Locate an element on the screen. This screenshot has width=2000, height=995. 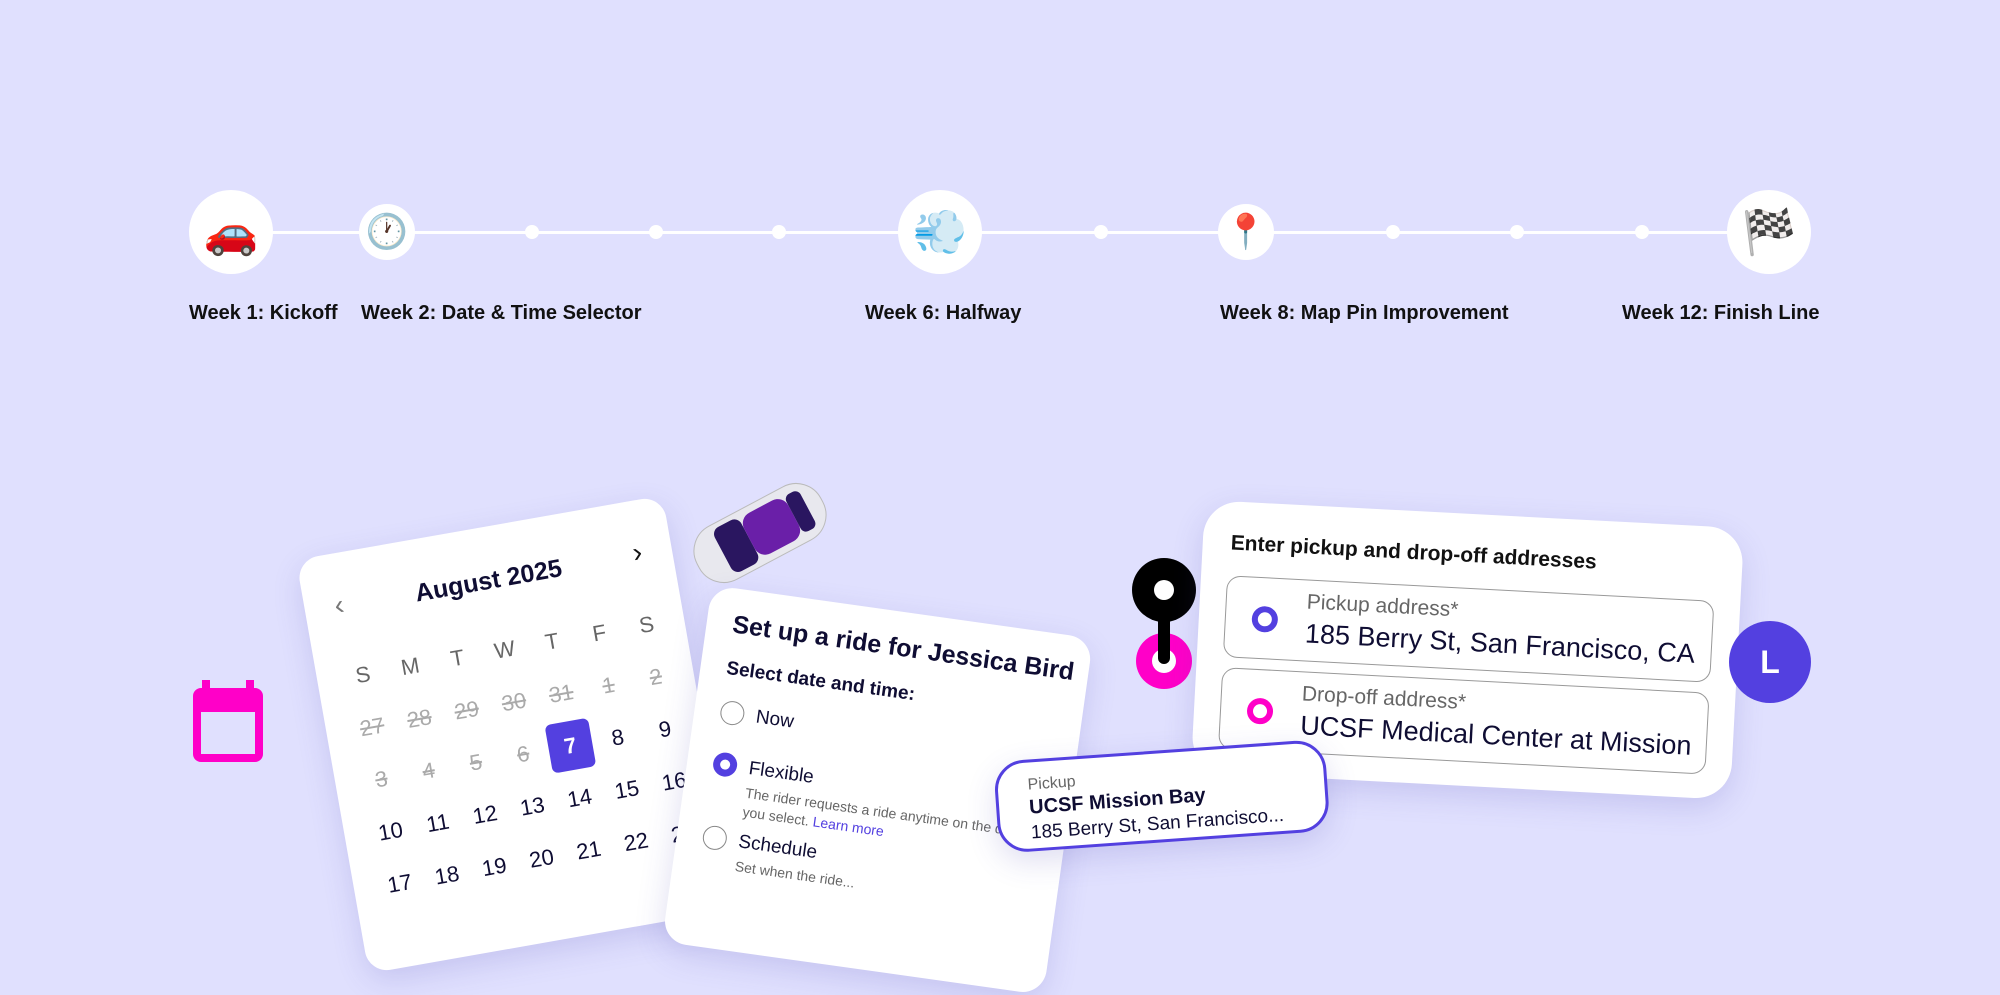
calendar-day-disabled: 6 is located at coordinates (523, 753).